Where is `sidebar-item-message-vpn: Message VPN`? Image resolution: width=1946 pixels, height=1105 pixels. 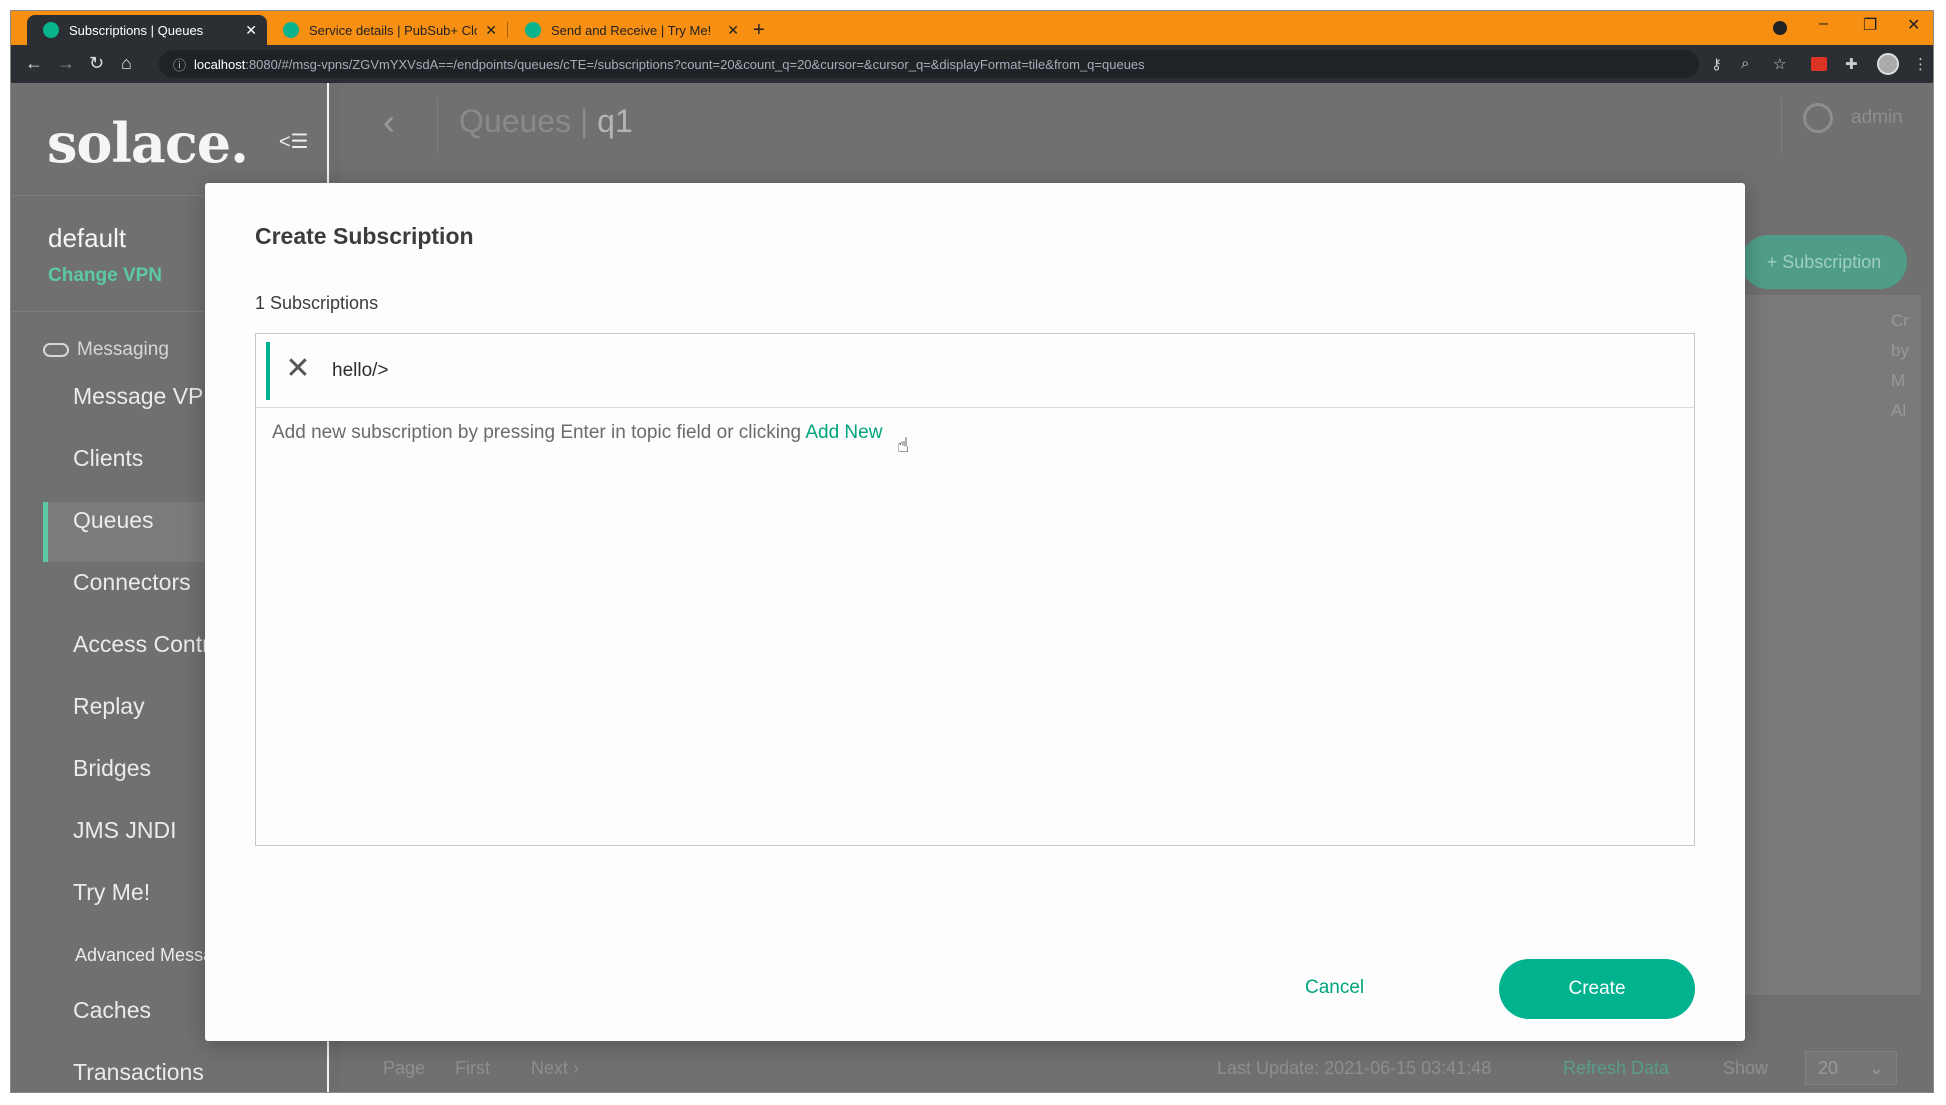
sidebar-item-message-vpn: Message VPN is located at coordinates (146, 396).